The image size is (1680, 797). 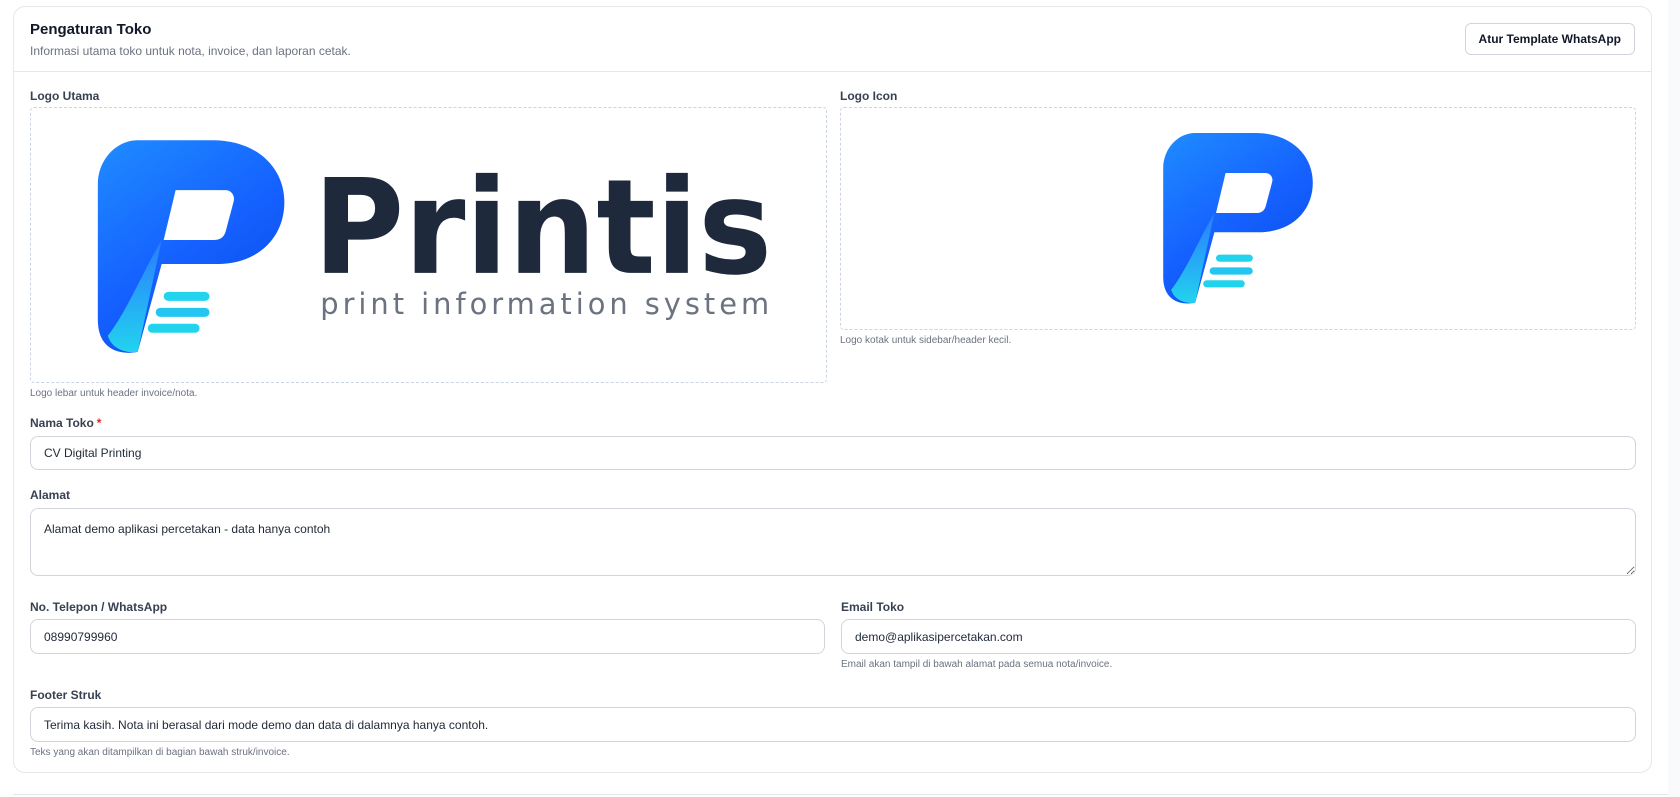 I want to click on printis-logo: Printis print information system, so click(x=434, y=246).